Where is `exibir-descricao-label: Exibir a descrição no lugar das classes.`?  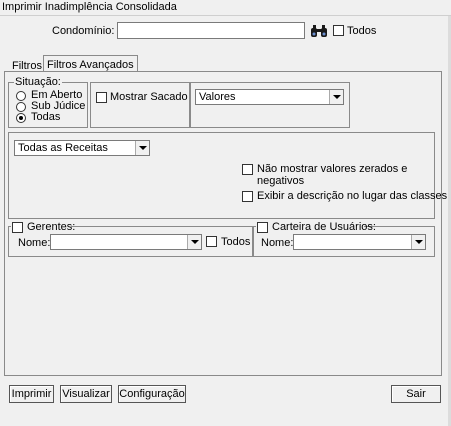 exibir-descricao-label: Exibir a descrição no lugar das classes. is located at coordinates (354, 196).